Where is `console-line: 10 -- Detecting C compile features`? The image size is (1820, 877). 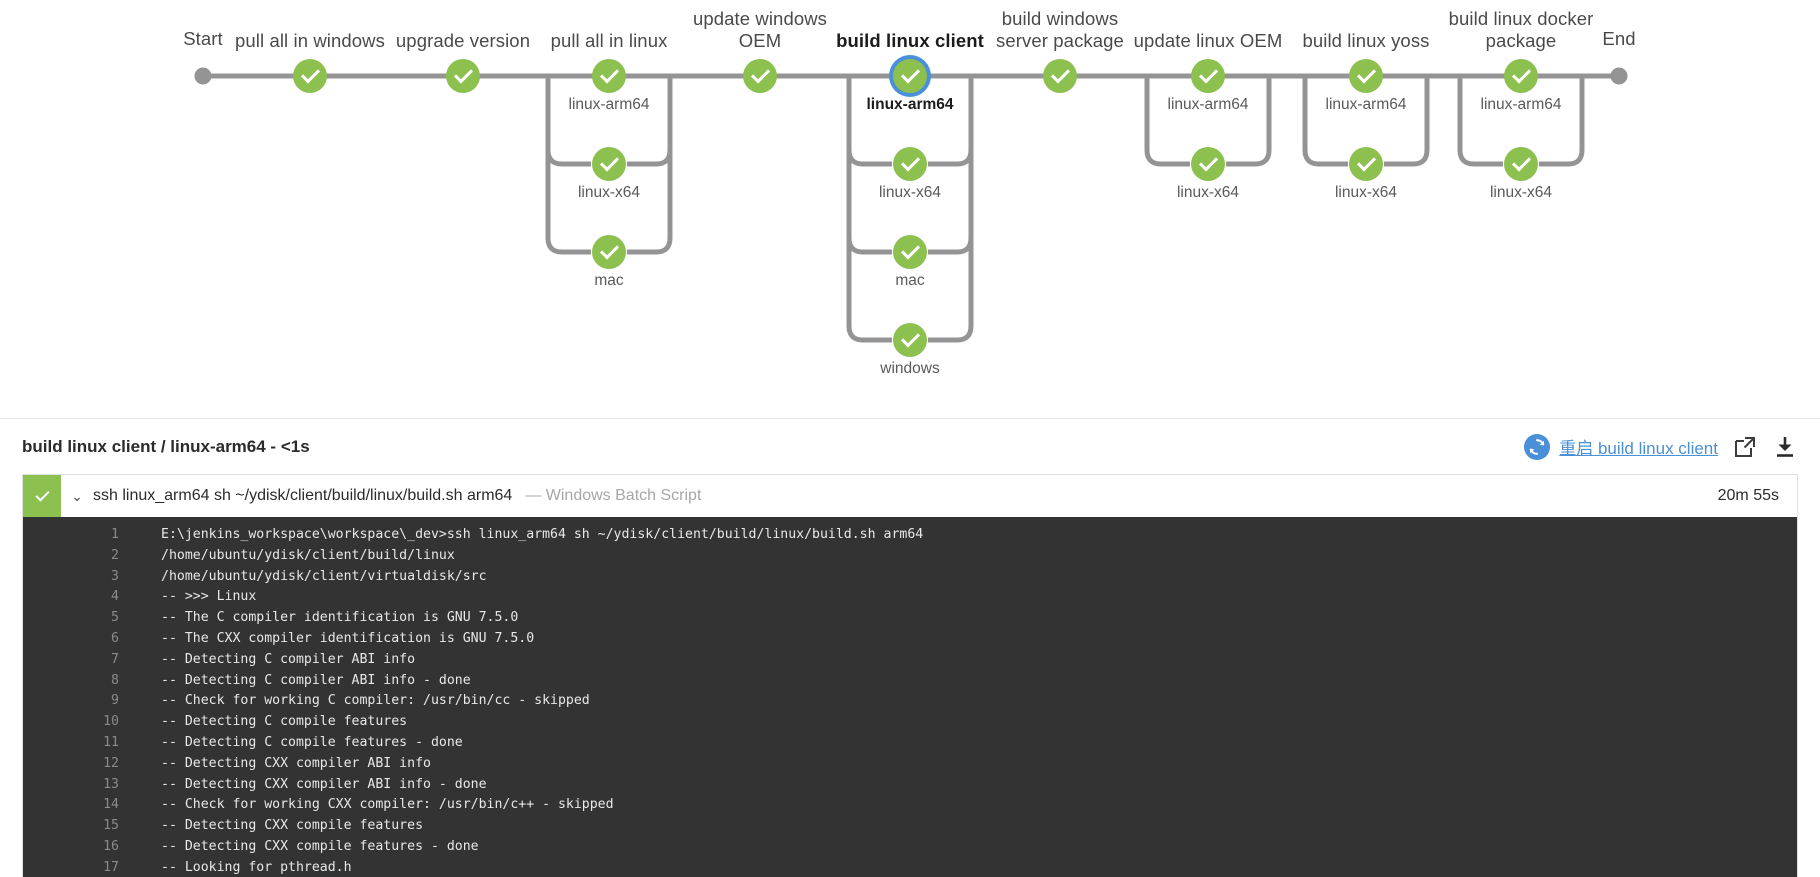
console-line: 10 -- Detecting C compile features is located at coordinates (910, 722).